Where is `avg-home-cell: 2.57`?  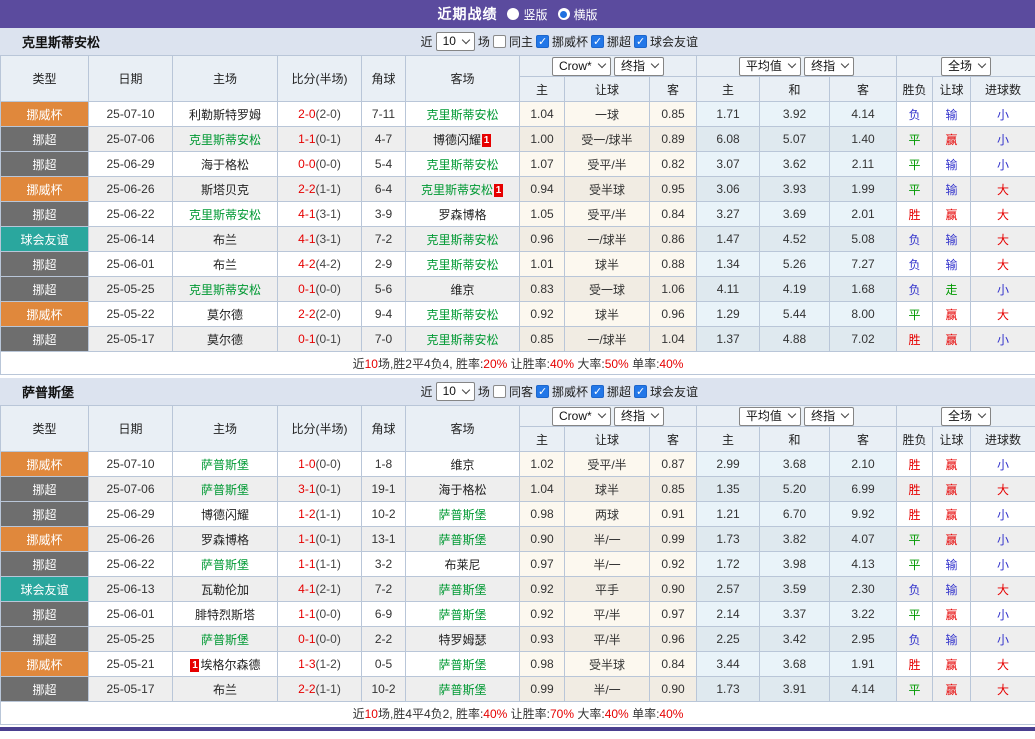 avg-home-cell: 2.57 is located at coordinates (728, 589).